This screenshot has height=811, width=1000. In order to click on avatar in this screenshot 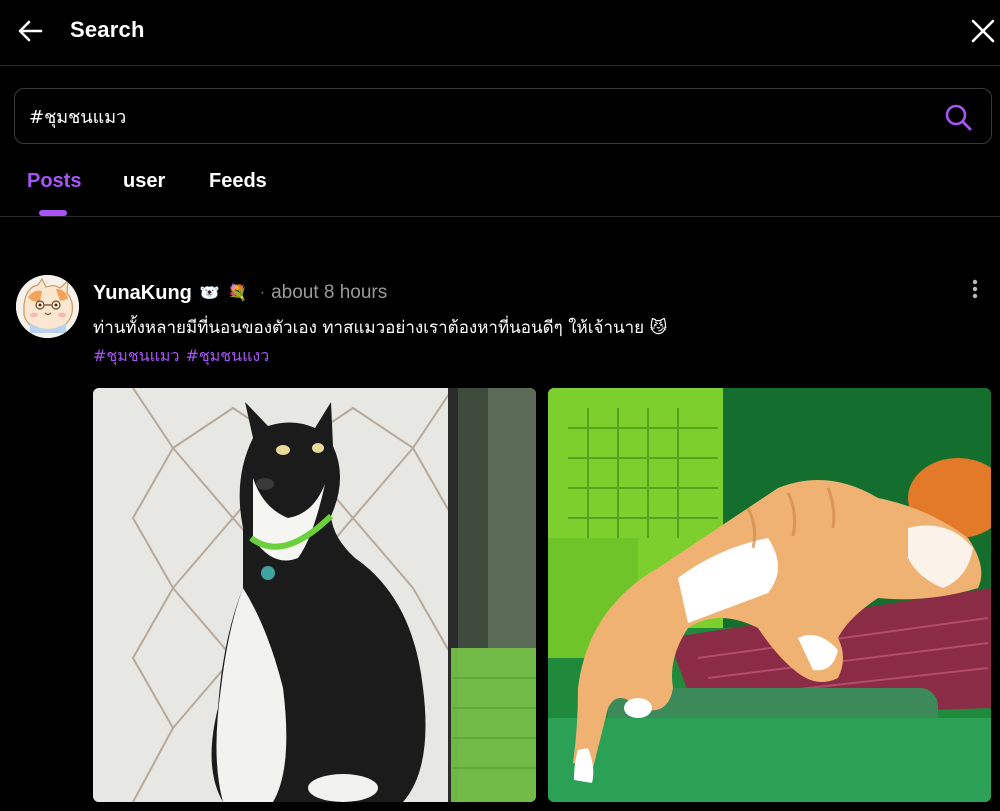, I will do `click(47, 306)`.